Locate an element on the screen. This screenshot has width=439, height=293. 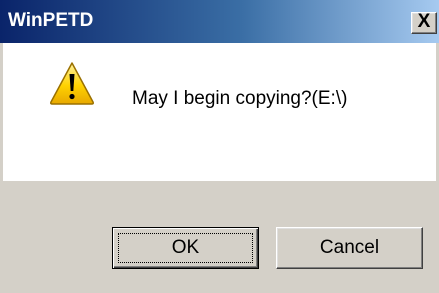
close-icon: X is located at coordinates (424, 21).